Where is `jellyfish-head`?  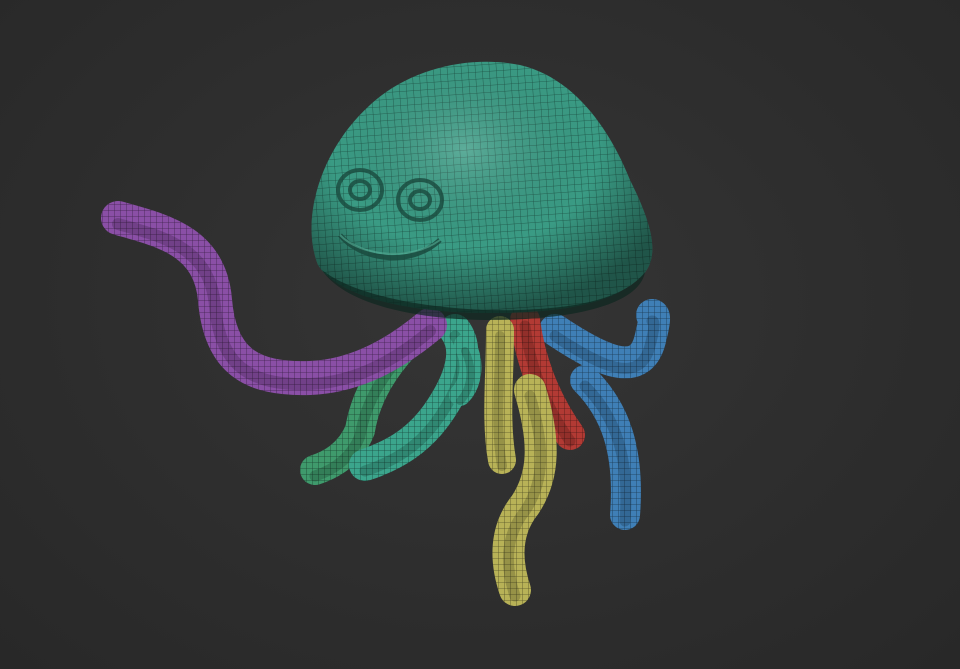
jellyfish-head is located at coordinates (482, 191).